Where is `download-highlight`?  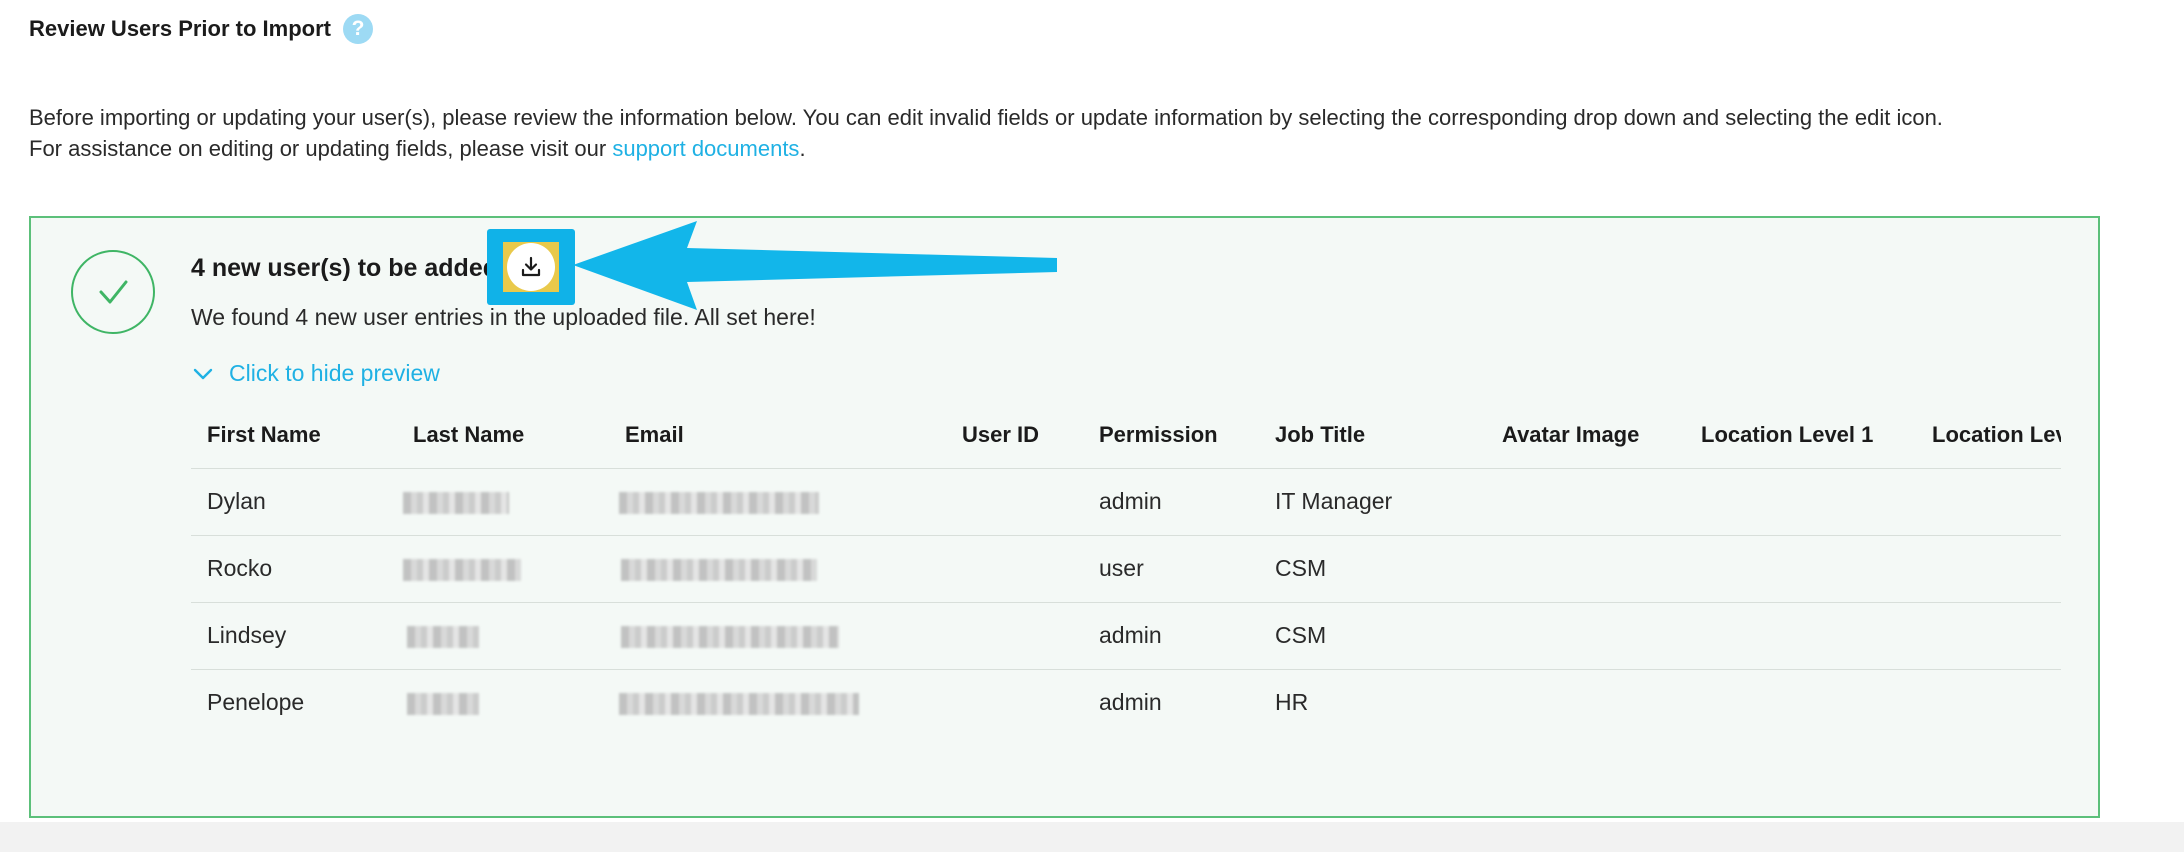
download-highlight is located at coordinates (531, 267).